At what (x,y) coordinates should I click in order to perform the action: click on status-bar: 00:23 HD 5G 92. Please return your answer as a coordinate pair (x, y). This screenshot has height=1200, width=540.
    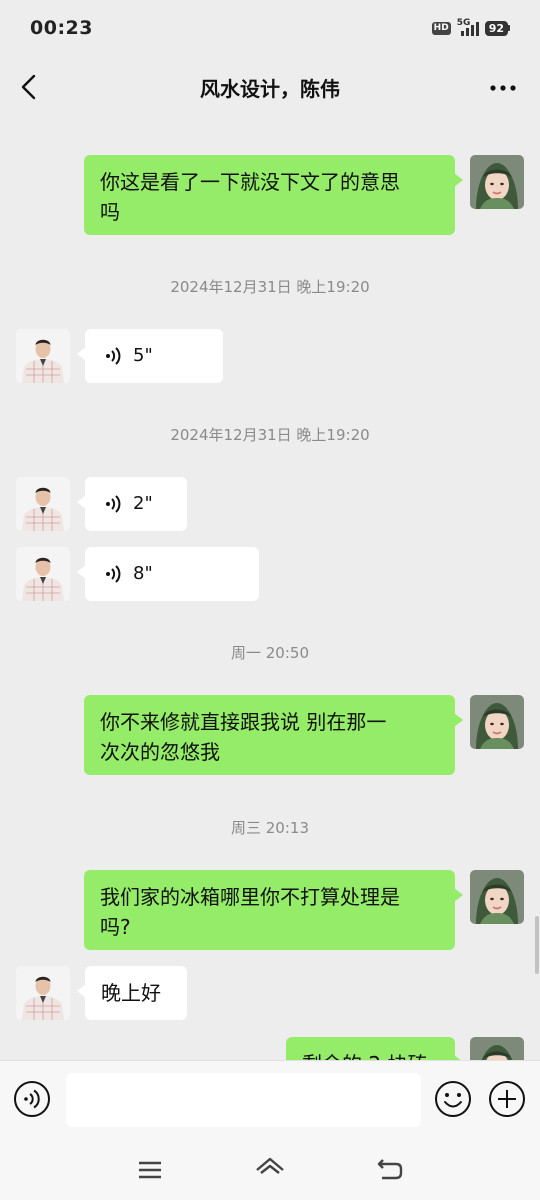
    Looking at the image, I should click on (270, 28).